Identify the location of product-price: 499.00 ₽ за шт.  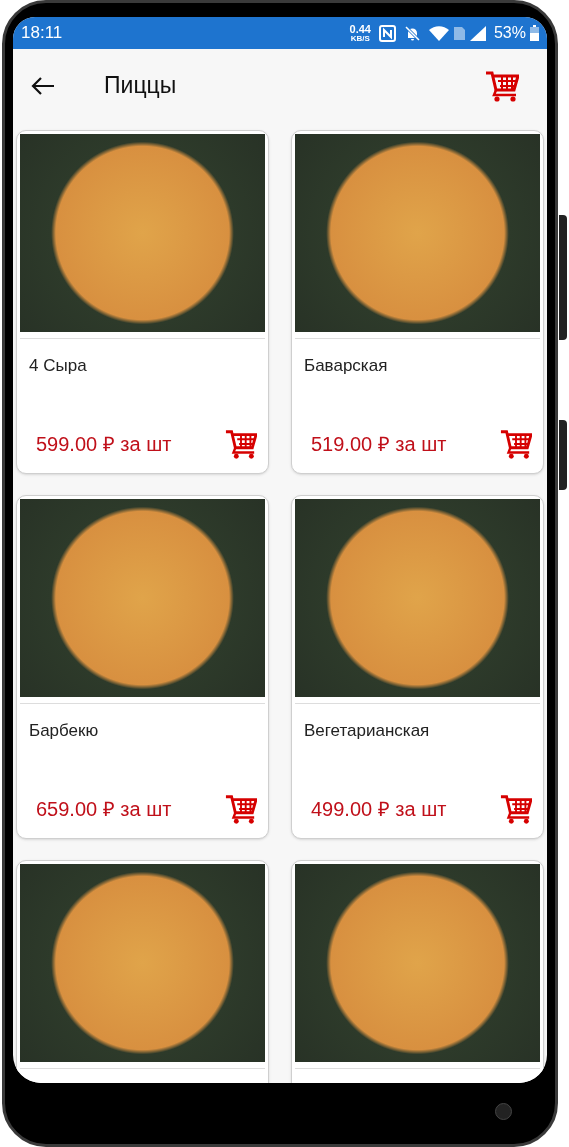
(379, 809).